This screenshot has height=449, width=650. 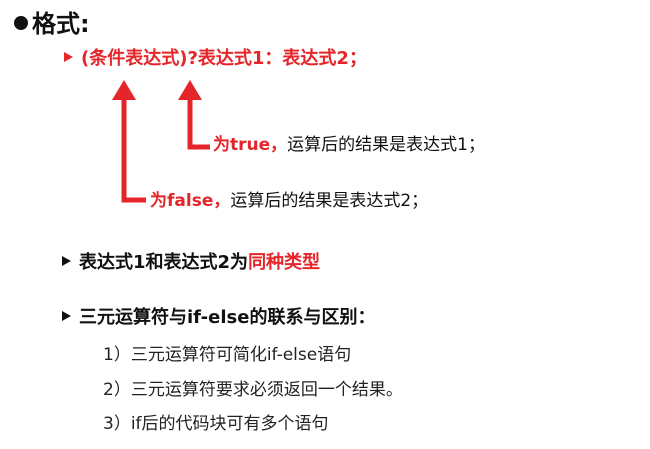 What do you see at coordinates (386, 145) in the screenshot?
I see `true-text: 运算后的结果是表达式1；` at bounding box center [386, 145].